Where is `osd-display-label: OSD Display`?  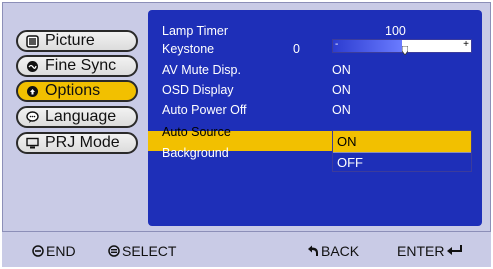 osd-display-label: OSD Display is located at coordinates (198, 90).